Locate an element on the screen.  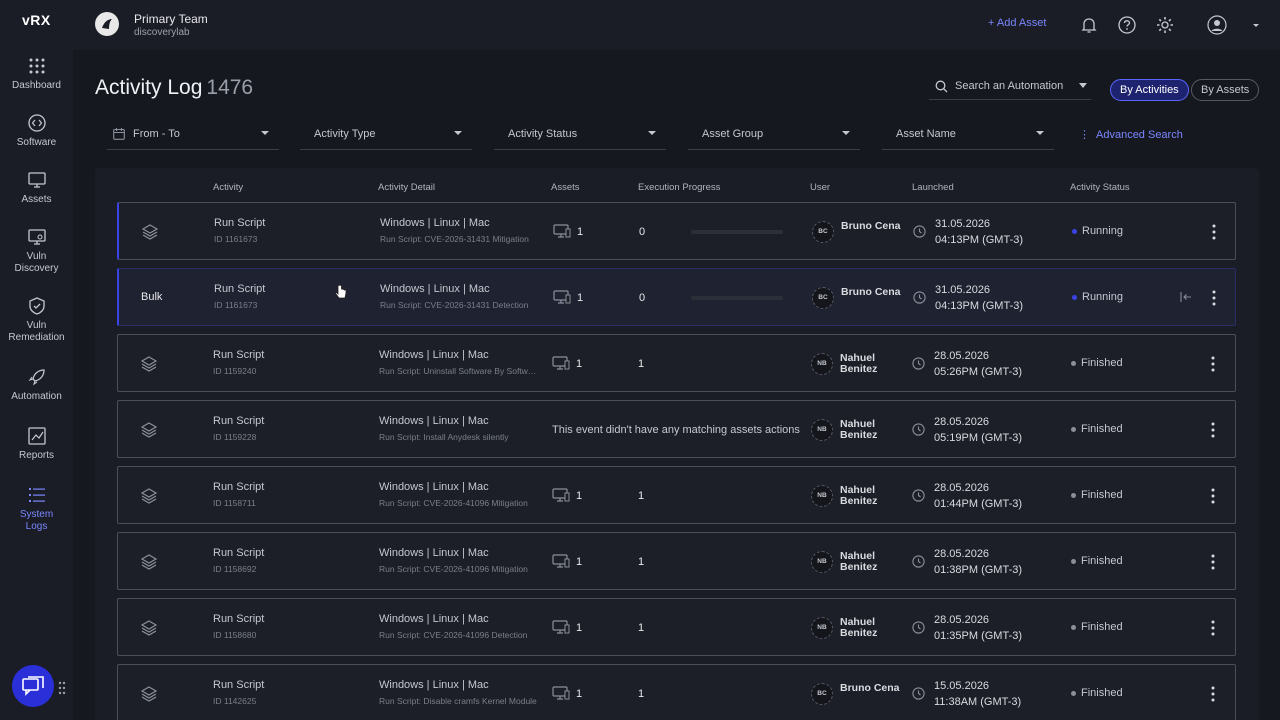
sidebar-item-label: Vuln Remediation is located at coordinates (36, 331).